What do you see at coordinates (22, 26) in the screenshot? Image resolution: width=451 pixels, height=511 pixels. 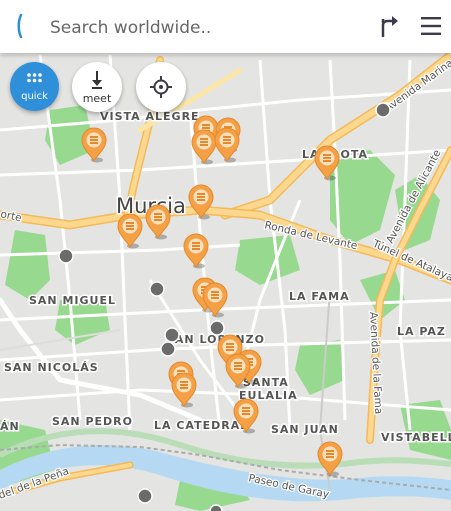 I see `back-arrow-icon` at bounding box center [22, 26].